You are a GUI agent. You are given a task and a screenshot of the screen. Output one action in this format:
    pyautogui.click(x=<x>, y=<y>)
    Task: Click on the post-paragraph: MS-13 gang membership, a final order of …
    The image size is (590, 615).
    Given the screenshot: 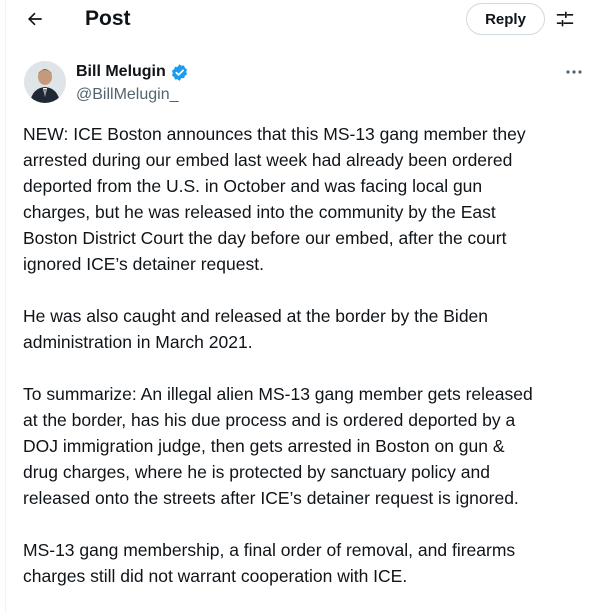 What is the action you would take?
    pyautogui.click(x=269, y=563)
    